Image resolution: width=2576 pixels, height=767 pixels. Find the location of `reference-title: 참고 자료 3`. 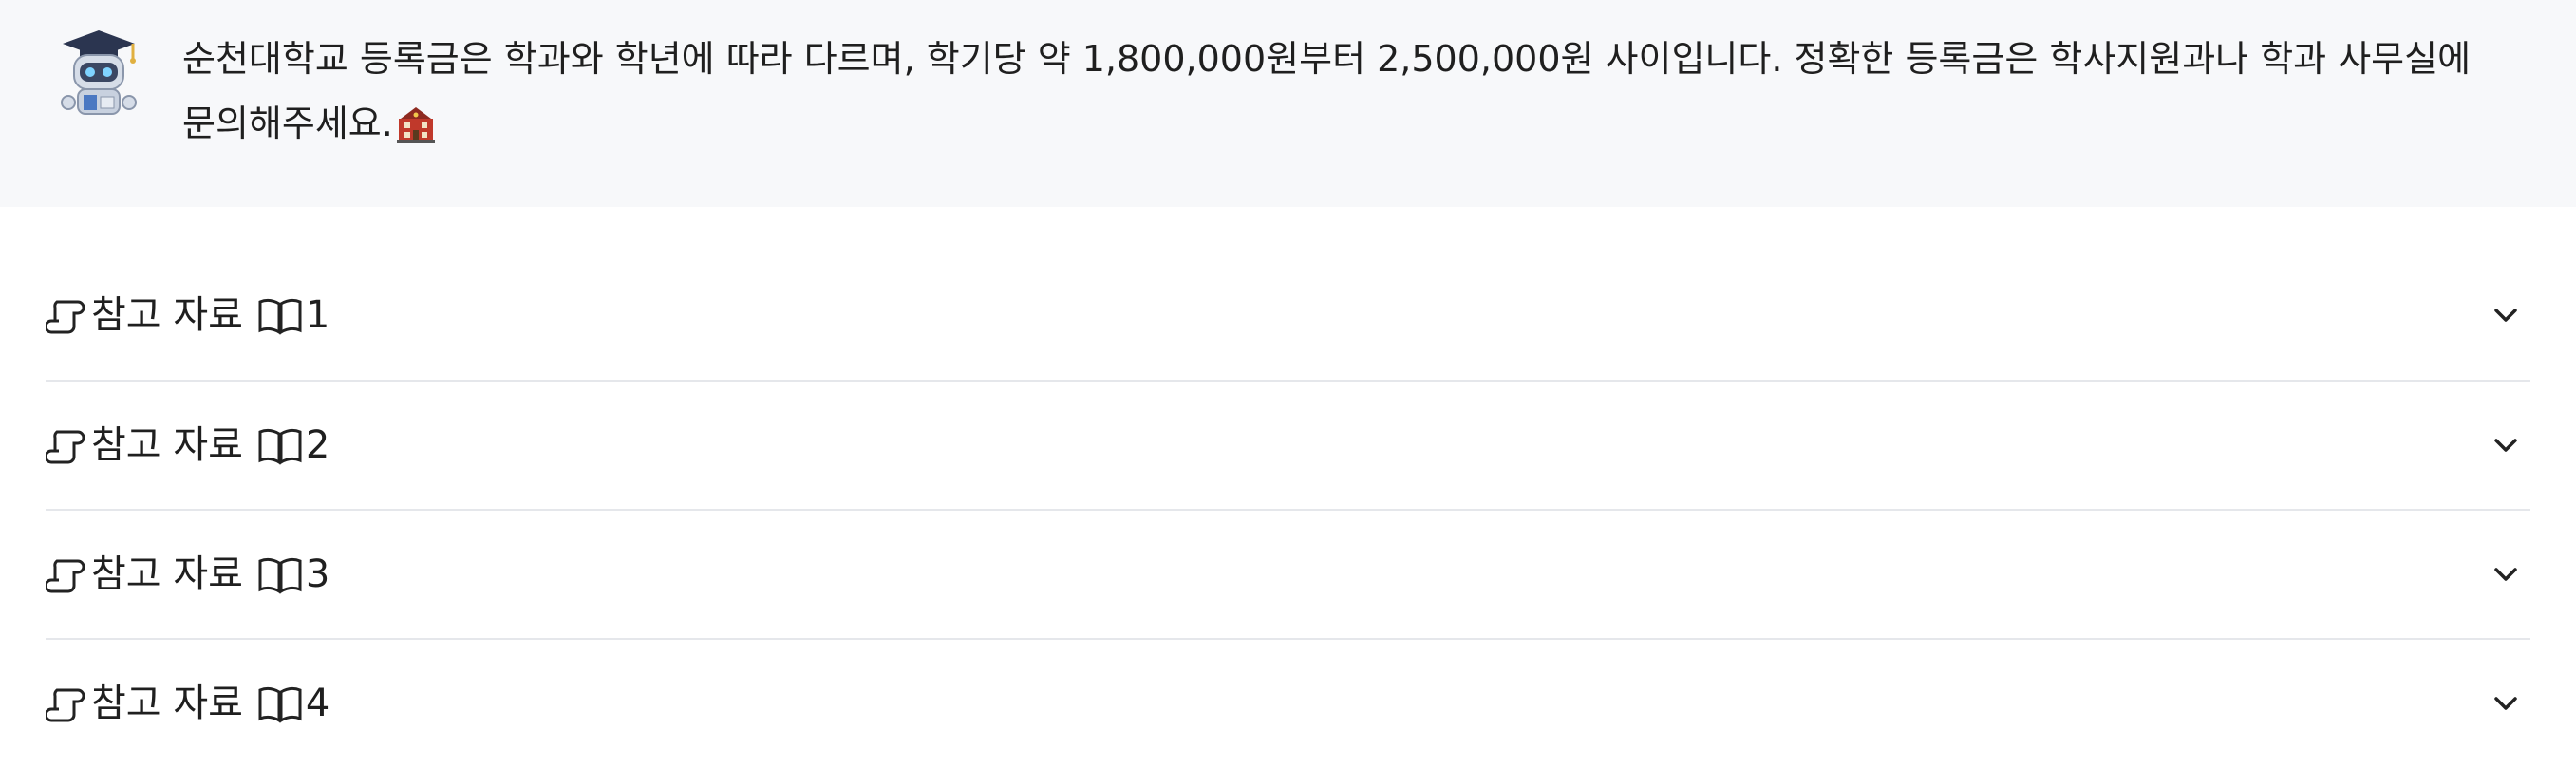

reference-title: 참고 자료 3 is located at coordinates (187, 574).